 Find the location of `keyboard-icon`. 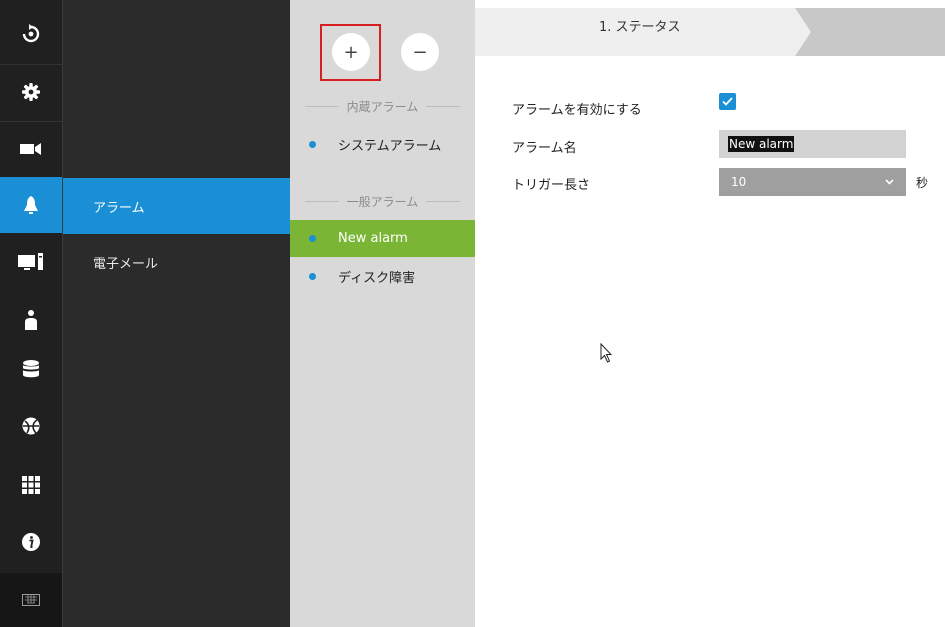

keyboard-icon is located at coordinates (31, 600).